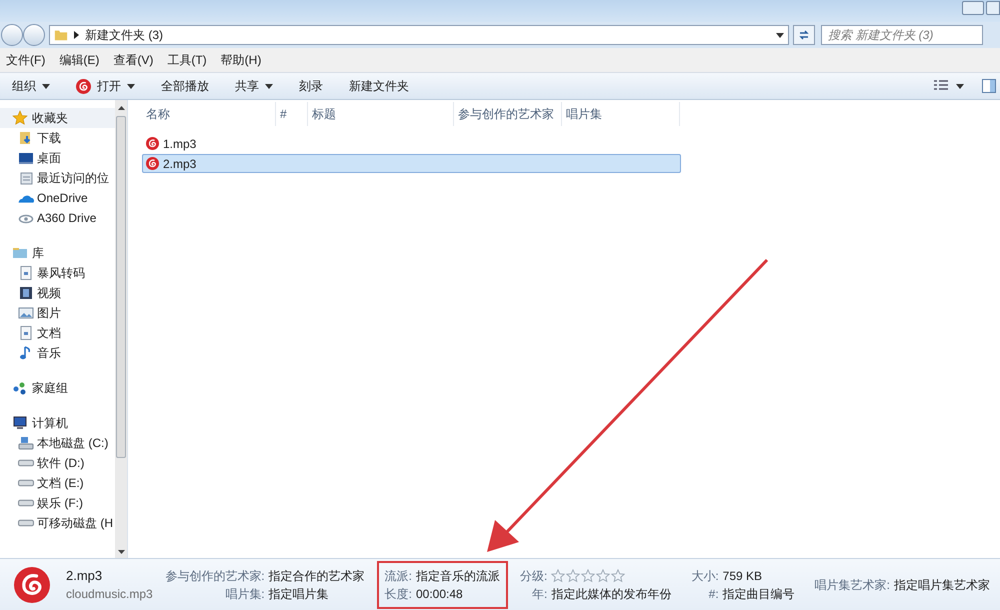  What do you see at coordinates (26, 313) in the screenshot?
I see `picture-icon` at bounding box center [26, 313].